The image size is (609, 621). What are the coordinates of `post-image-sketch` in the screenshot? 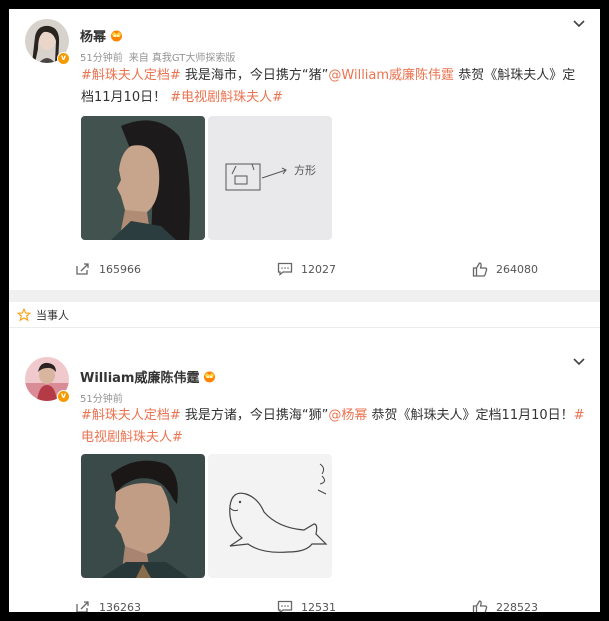 It's located at (270, 516).